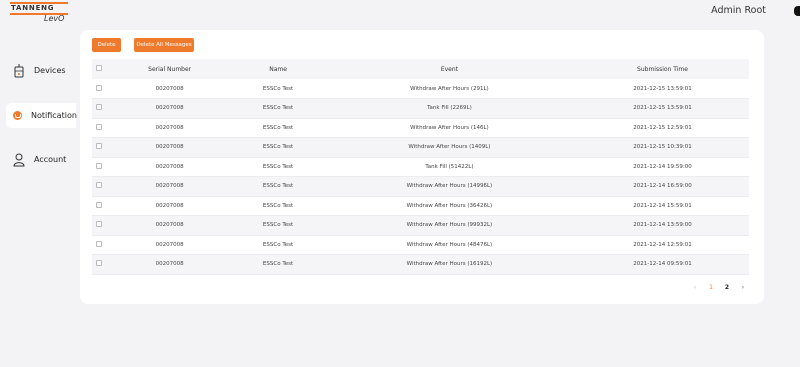 The image size is (800, 367). Describe the element at coordinates (164, 45) in the screenshot. I see `delete-all-messages-button: Delete All Messages` at that location.